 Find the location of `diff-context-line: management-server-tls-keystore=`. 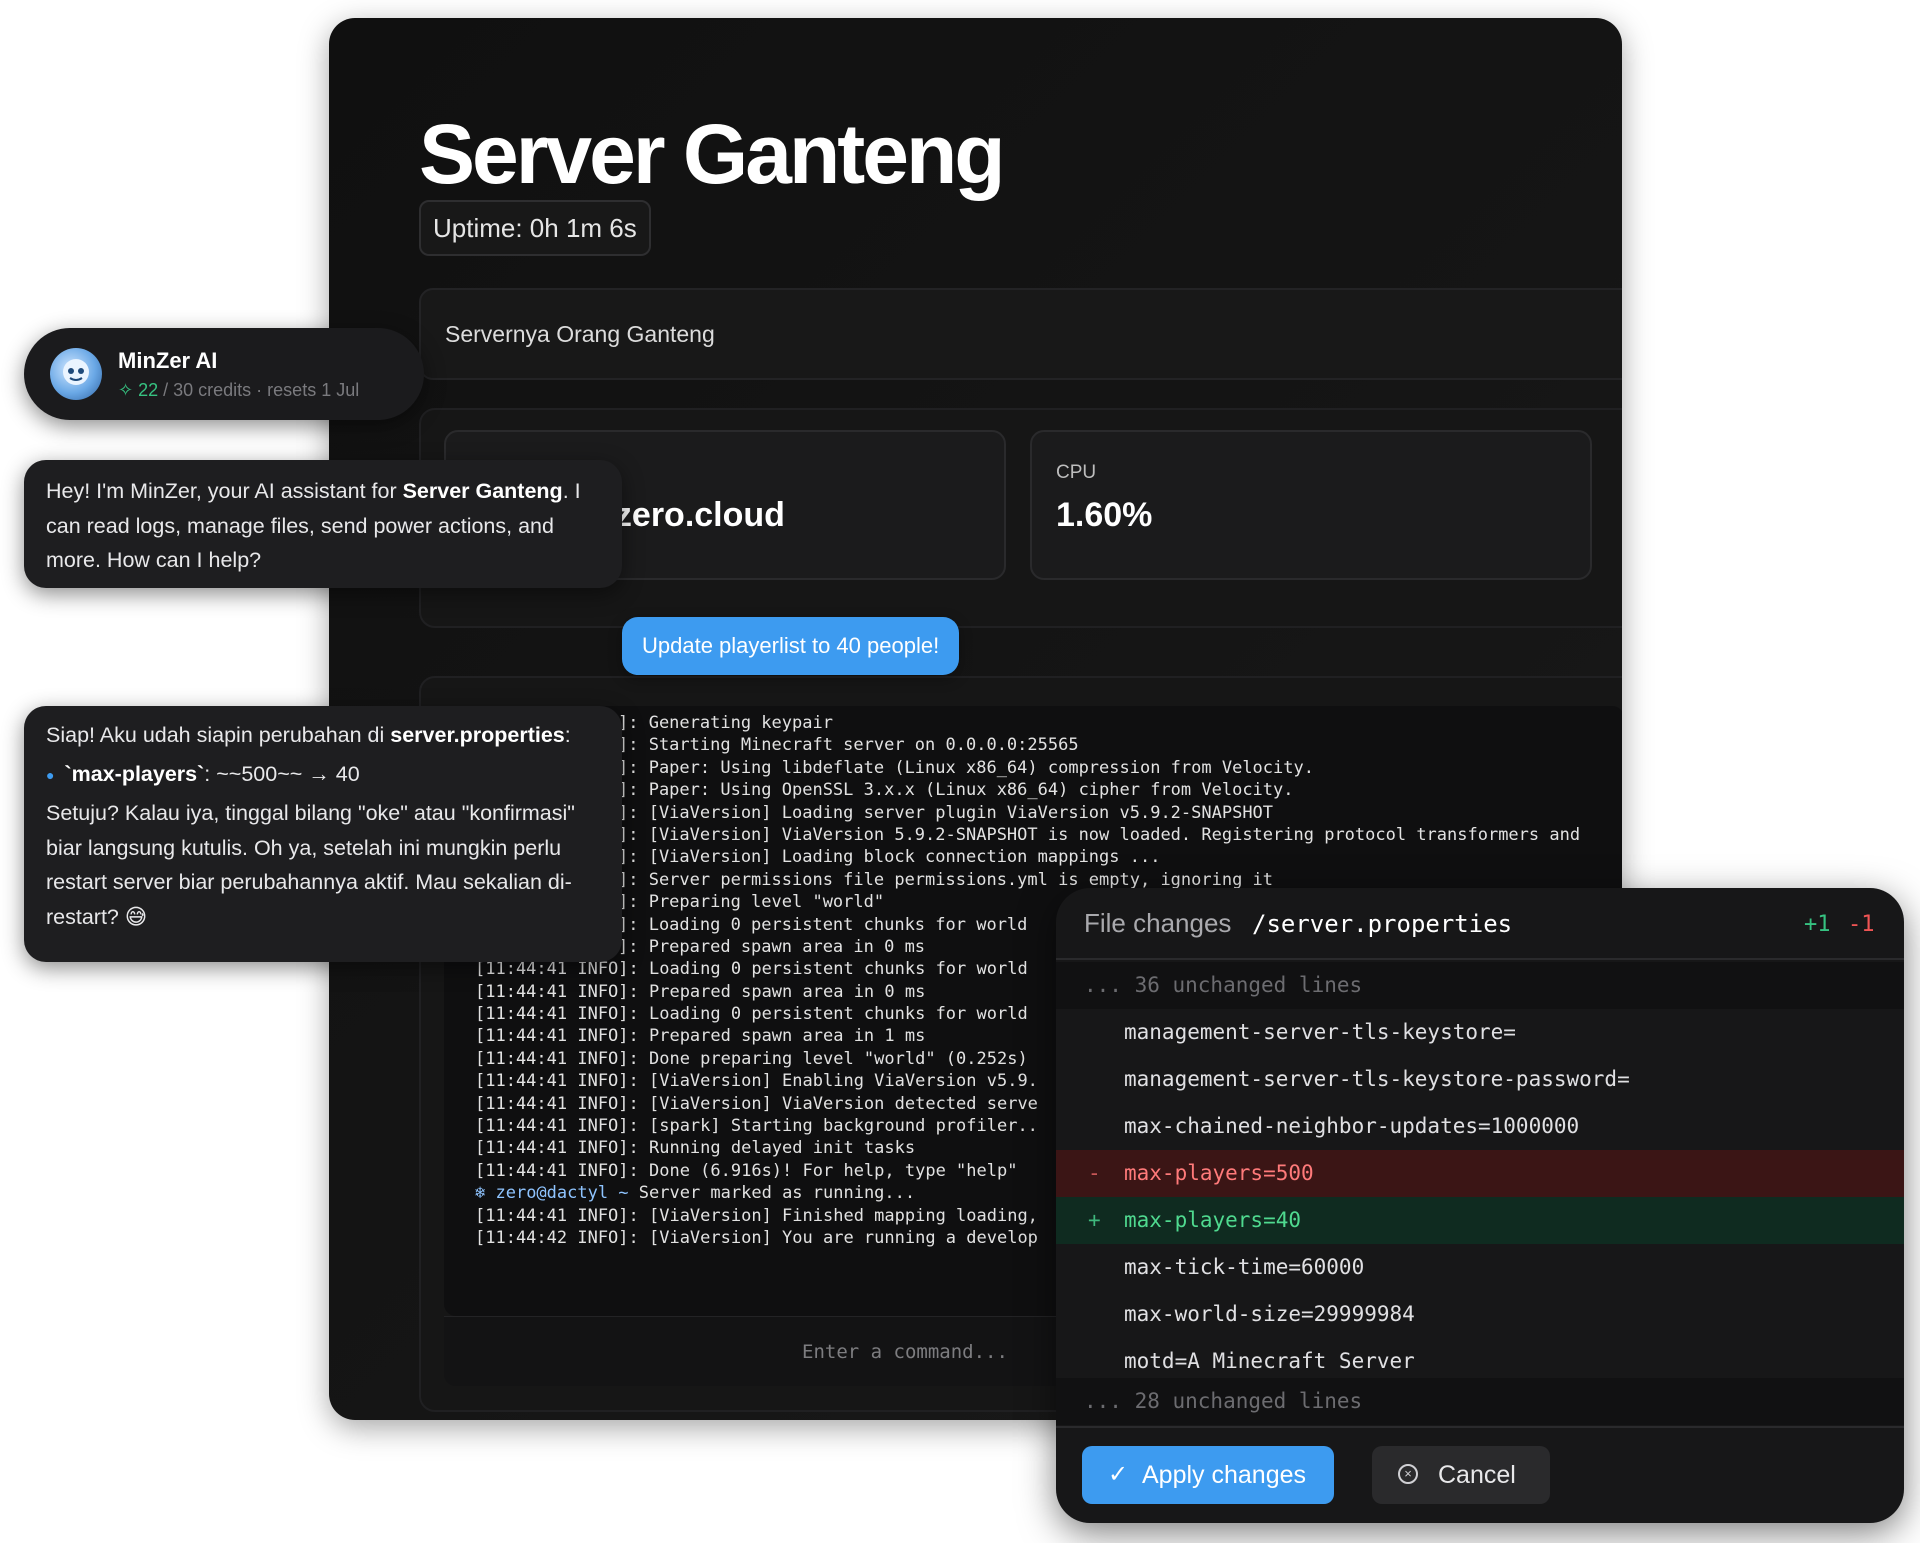

diff-context-line: management-server-tls-keystore= is located at coordinates (1320, 1032).